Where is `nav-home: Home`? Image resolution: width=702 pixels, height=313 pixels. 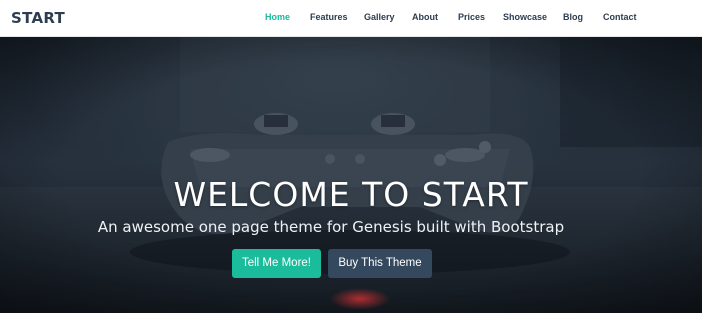
nav-home: Home is located at coordinates (277, 17).